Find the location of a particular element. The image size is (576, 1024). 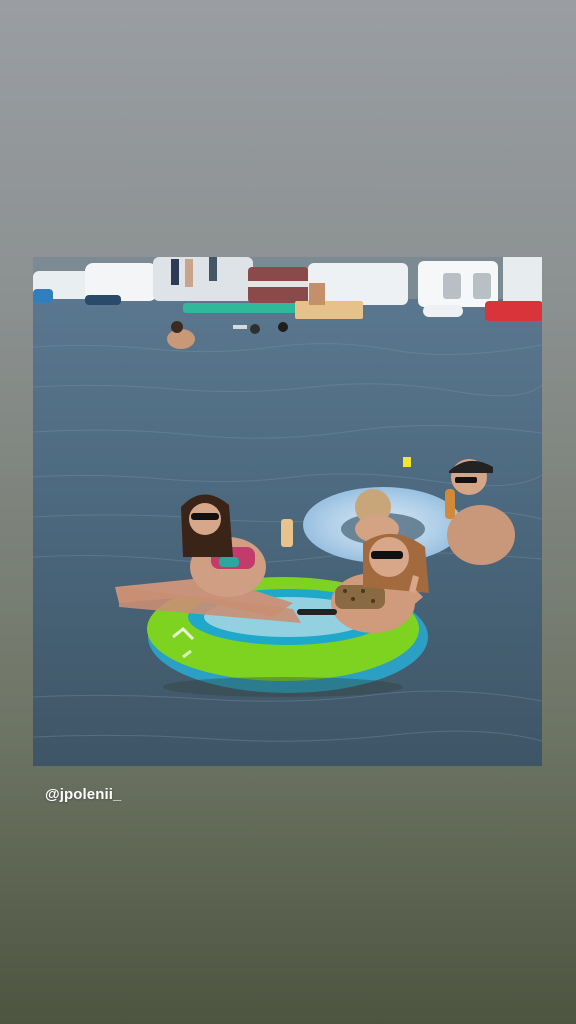

mention-sticker: @jpolenii_ is located at coordinates (83, 794).